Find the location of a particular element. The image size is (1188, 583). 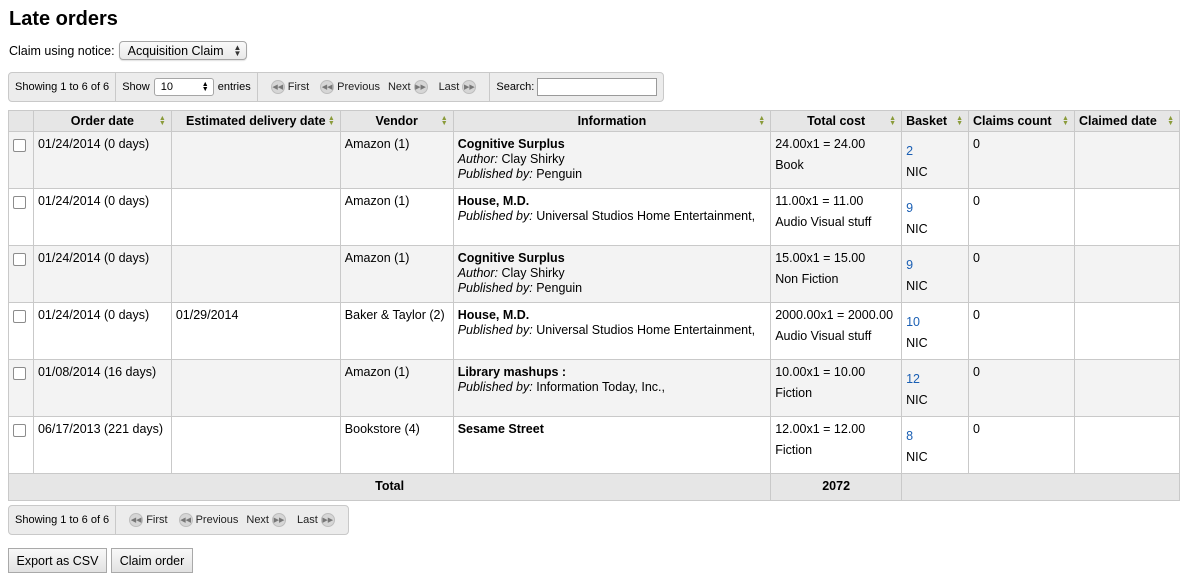

claim-notice-value: Acquisition Claim is located at coordinates (175, 50).